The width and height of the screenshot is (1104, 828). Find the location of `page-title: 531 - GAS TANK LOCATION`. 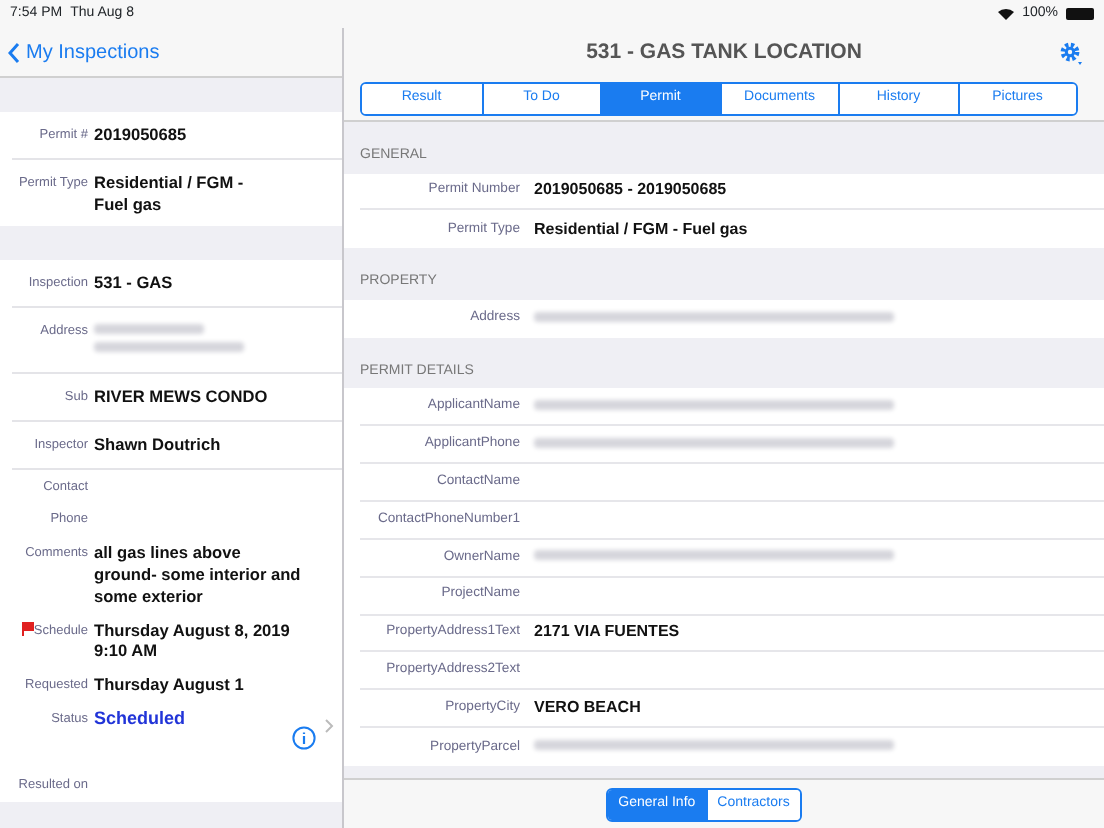

page-title: 531 - GAS TANK LOCATION is located at coordinates (724, 52).